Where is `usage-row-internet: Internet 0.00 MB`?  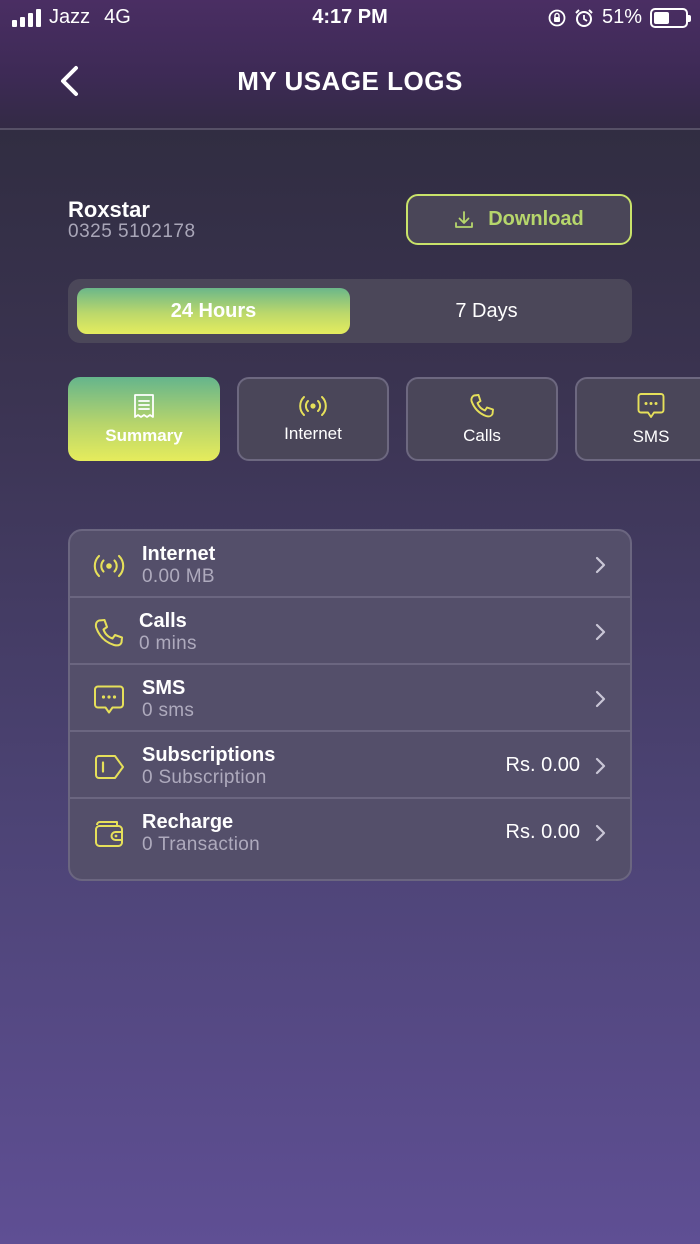
usage-row-internet: Internet 0.00 MB is located at coordinates (350, 564).